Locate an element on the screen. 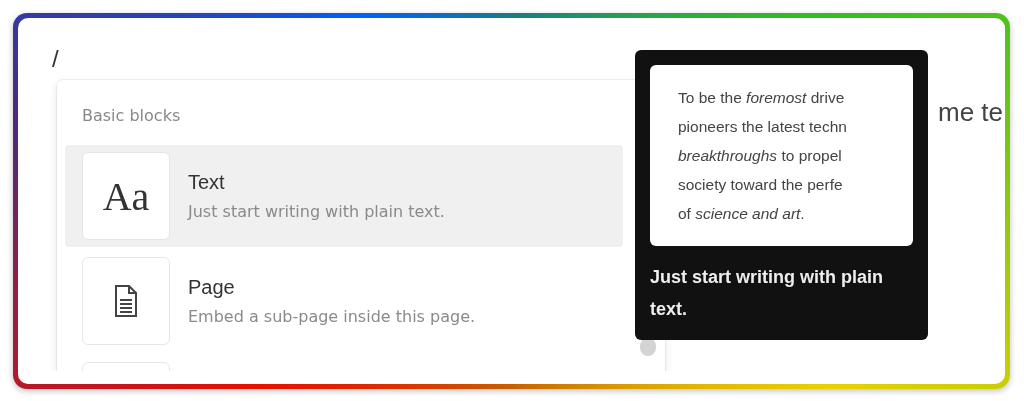  menu-item: Page Embed a sub-page inside this page. is located at coordinates (344, 301).